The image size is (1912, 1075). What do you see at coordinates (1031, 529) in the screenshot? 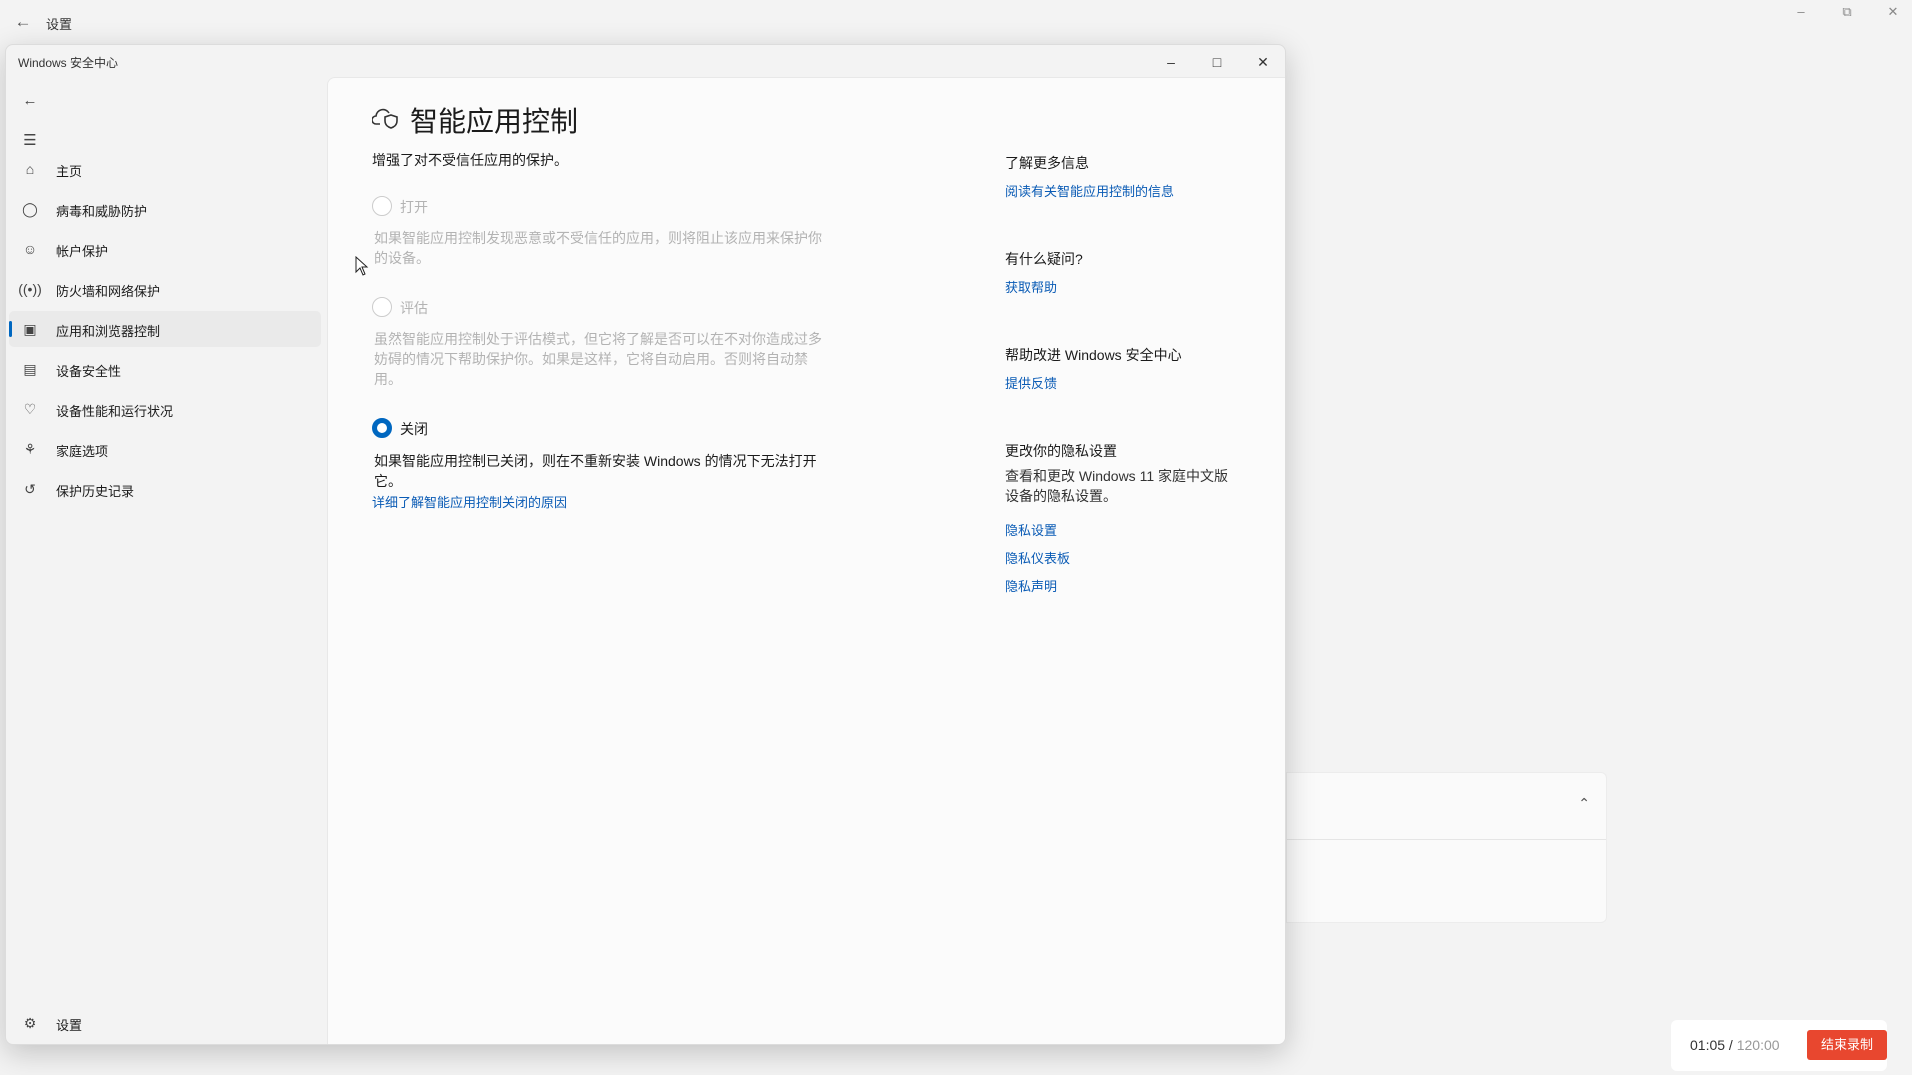
I see `privacy-settings-link: 隐私设置` at bounding box center [1031, 529].